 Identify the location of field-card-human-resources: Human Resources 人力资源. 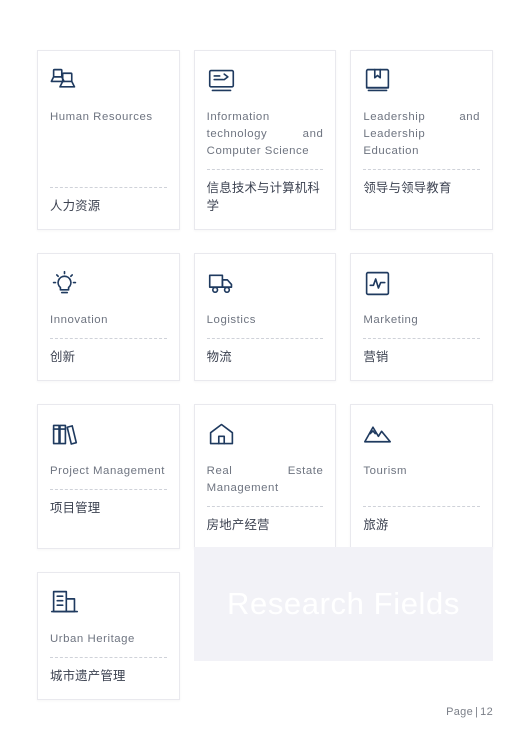
(108, 140).